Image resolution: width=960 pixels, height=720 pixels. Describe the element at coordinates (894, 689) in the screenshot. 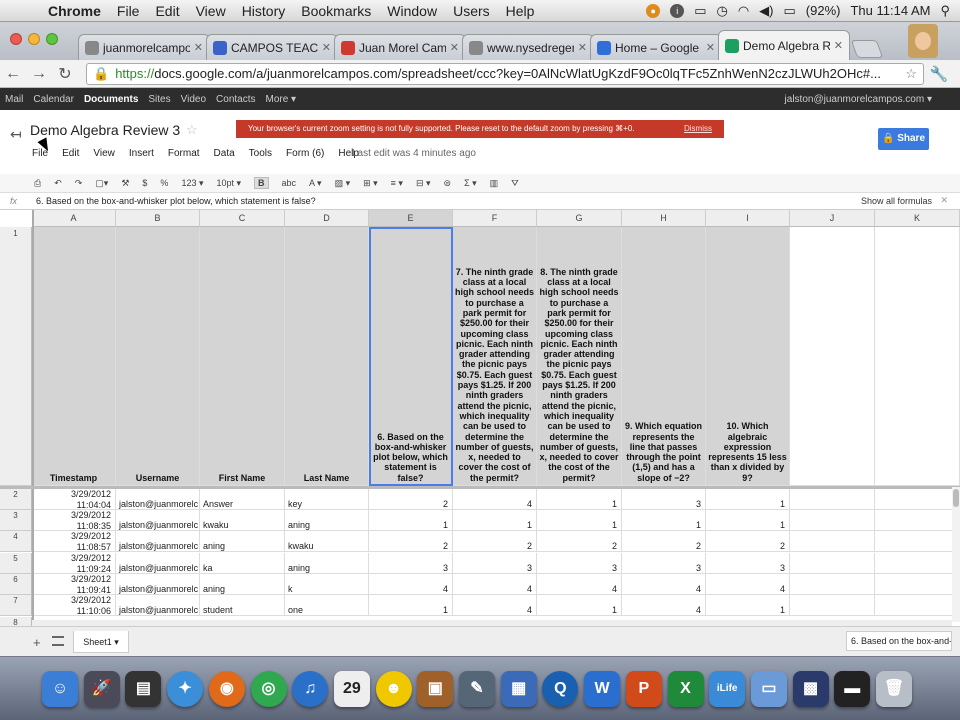

I see `trash-icon: 🗑` at that location.